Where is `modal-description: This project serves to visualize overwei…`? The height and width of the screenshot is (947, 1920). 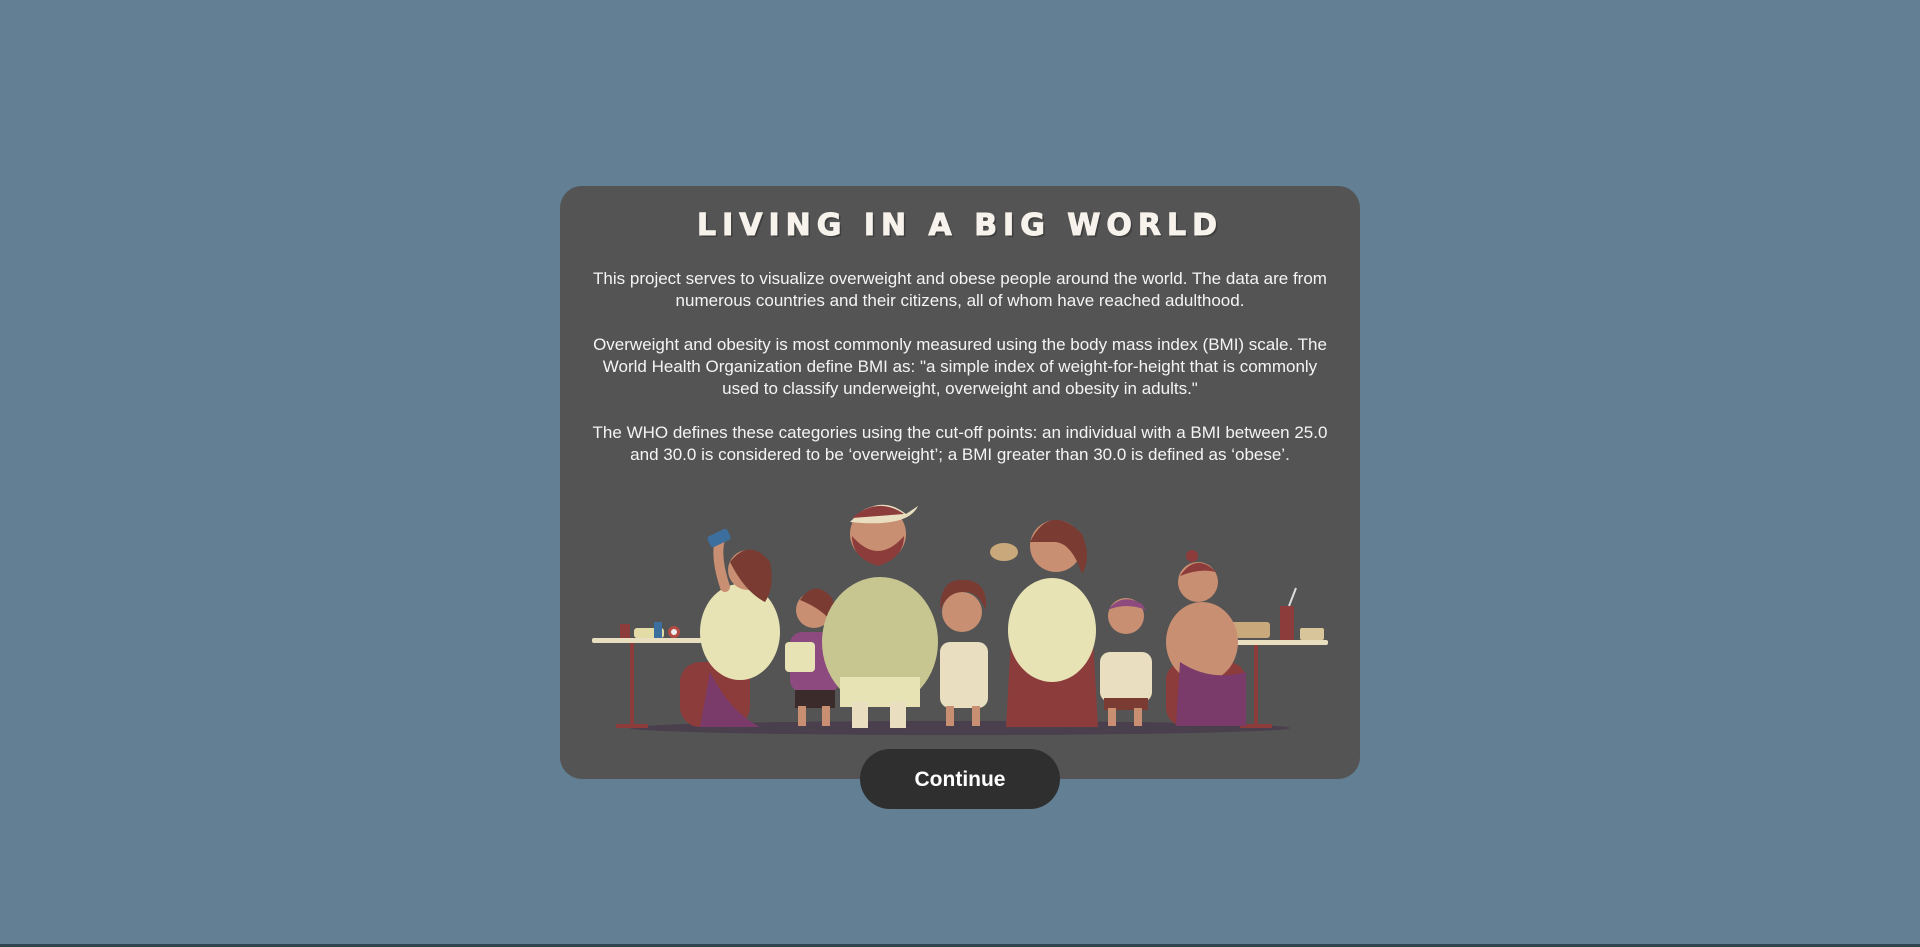 modal-description: This project serves to visualize overwei… is located at coordinates (960, 378).